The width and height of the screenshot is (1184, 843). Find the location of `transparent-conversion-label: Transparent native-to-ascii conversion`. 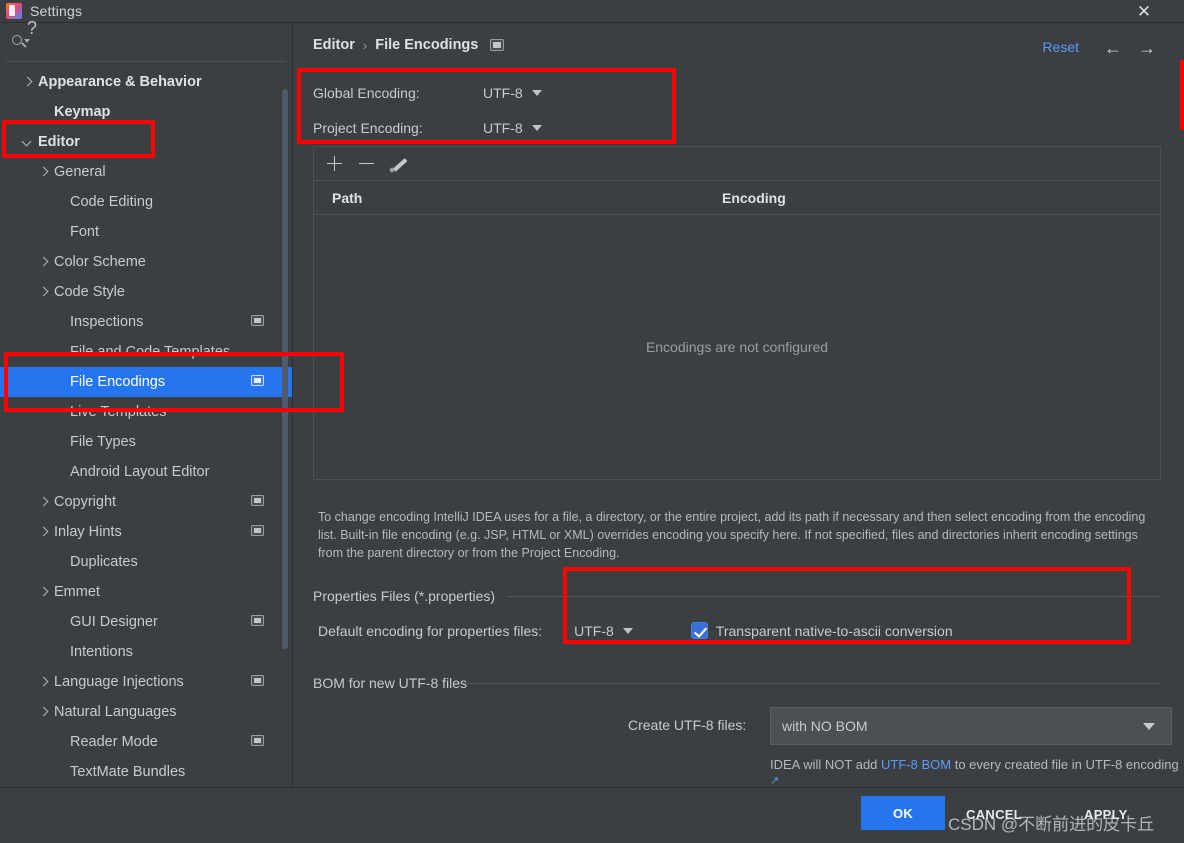

transparent-conversion-label: Transparent native-to-ascii conversion is located at coordinates (834, 631).